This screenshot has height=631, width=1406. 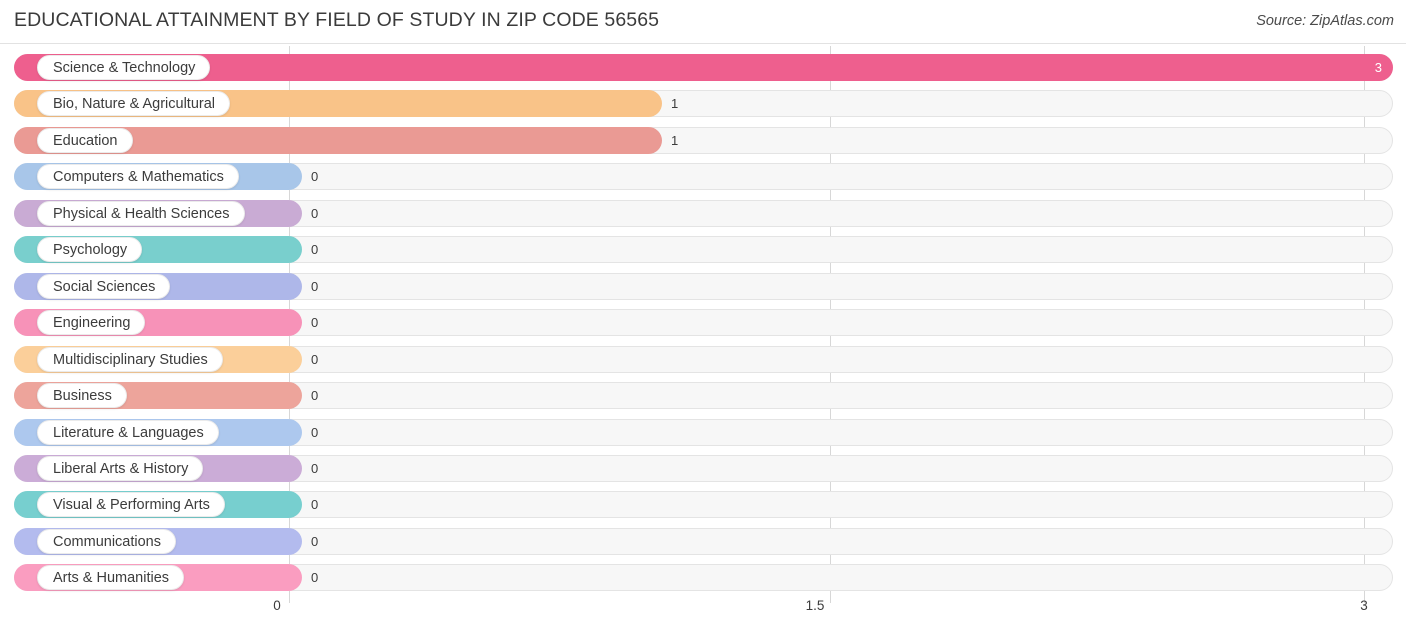 What do you see at coordinates (703, 43) in the screenshot?
I see `header-divider` at bounding box center [703, 43].